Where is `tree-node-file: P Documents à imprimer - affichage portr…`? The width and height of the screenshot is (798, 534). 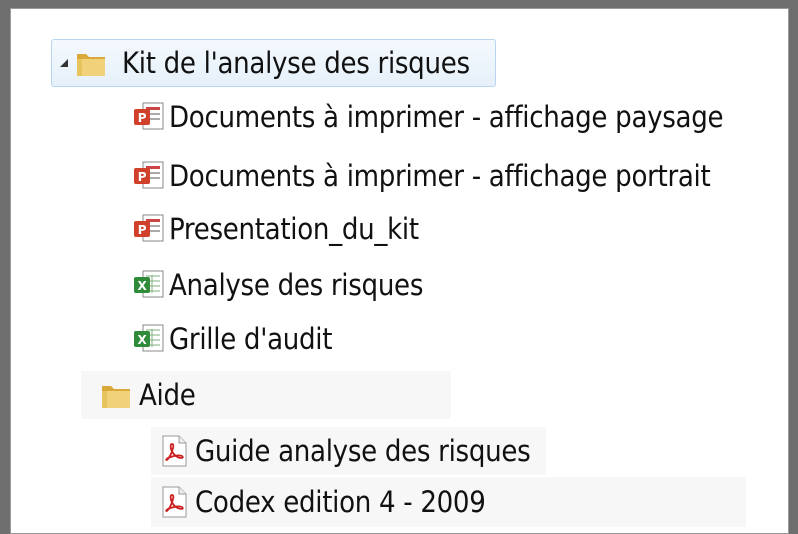
tree-node-file: P Documents à imprimer - affichage portr… is located at coordinates (421, 176).